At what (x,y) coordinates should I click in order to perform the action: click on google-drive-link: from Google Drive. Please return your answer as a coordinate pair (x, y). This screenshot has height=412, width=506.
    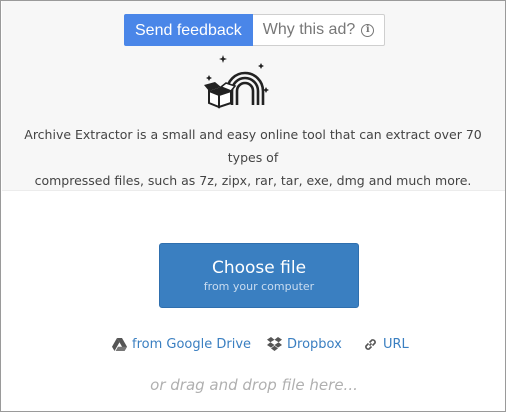
    Looking at the image, I should click on (181, 344).